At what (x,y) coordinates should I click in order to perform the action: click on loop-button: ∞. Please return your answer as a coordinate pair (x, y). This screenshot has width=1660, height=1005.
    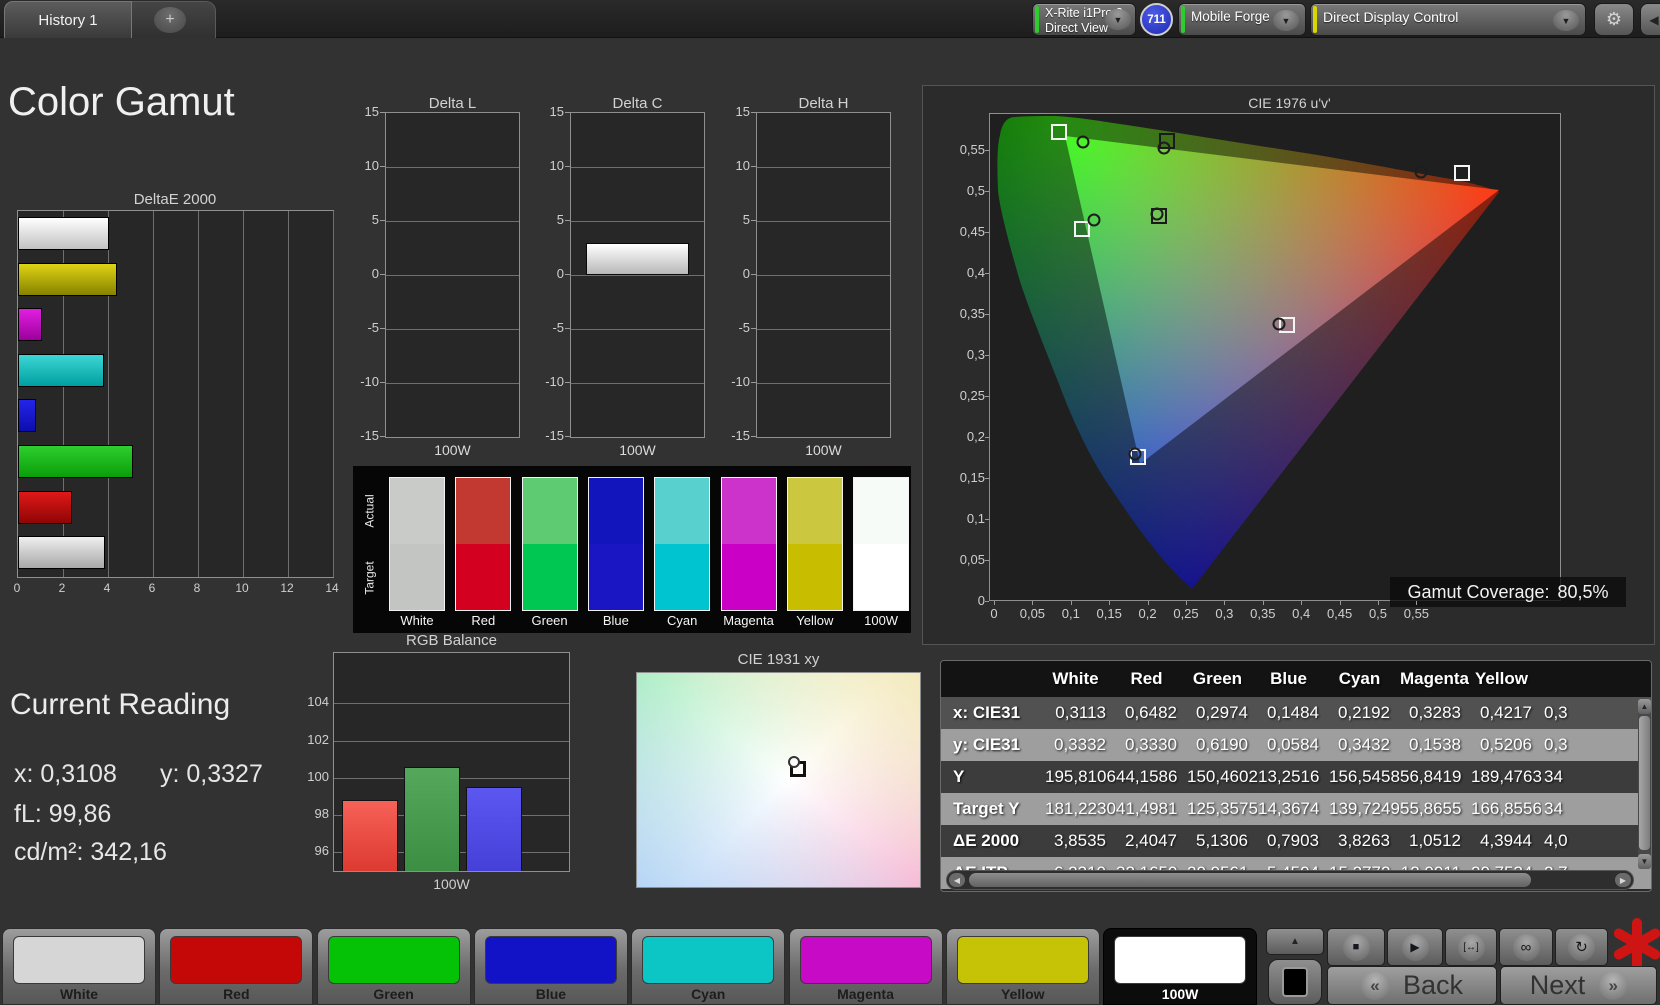
    Looking at the image, I should click on (1526, 947).